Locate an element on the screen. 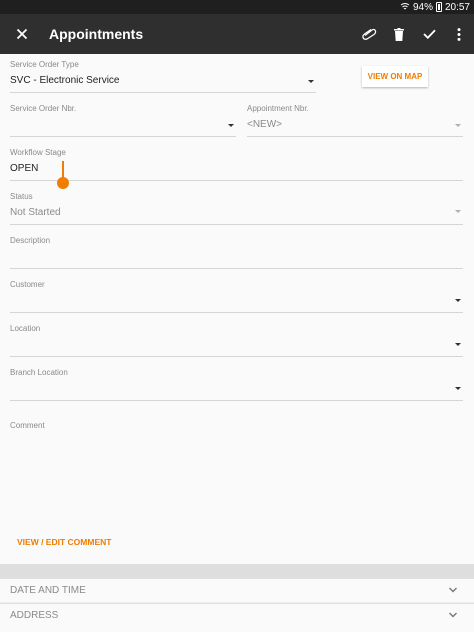  appointment-nbr-value: <NEW> is located at coordinates (265, 124).